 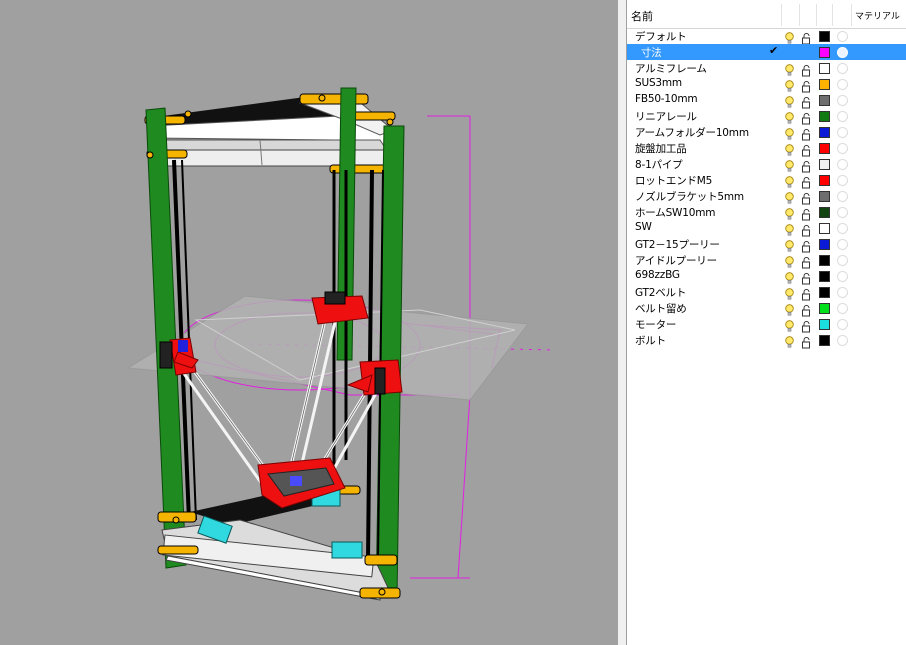 What do you see at coordinates (766, 84) in the screenshot?
I see `layer-row: SUS3mm` at bounding box center [766, 84].